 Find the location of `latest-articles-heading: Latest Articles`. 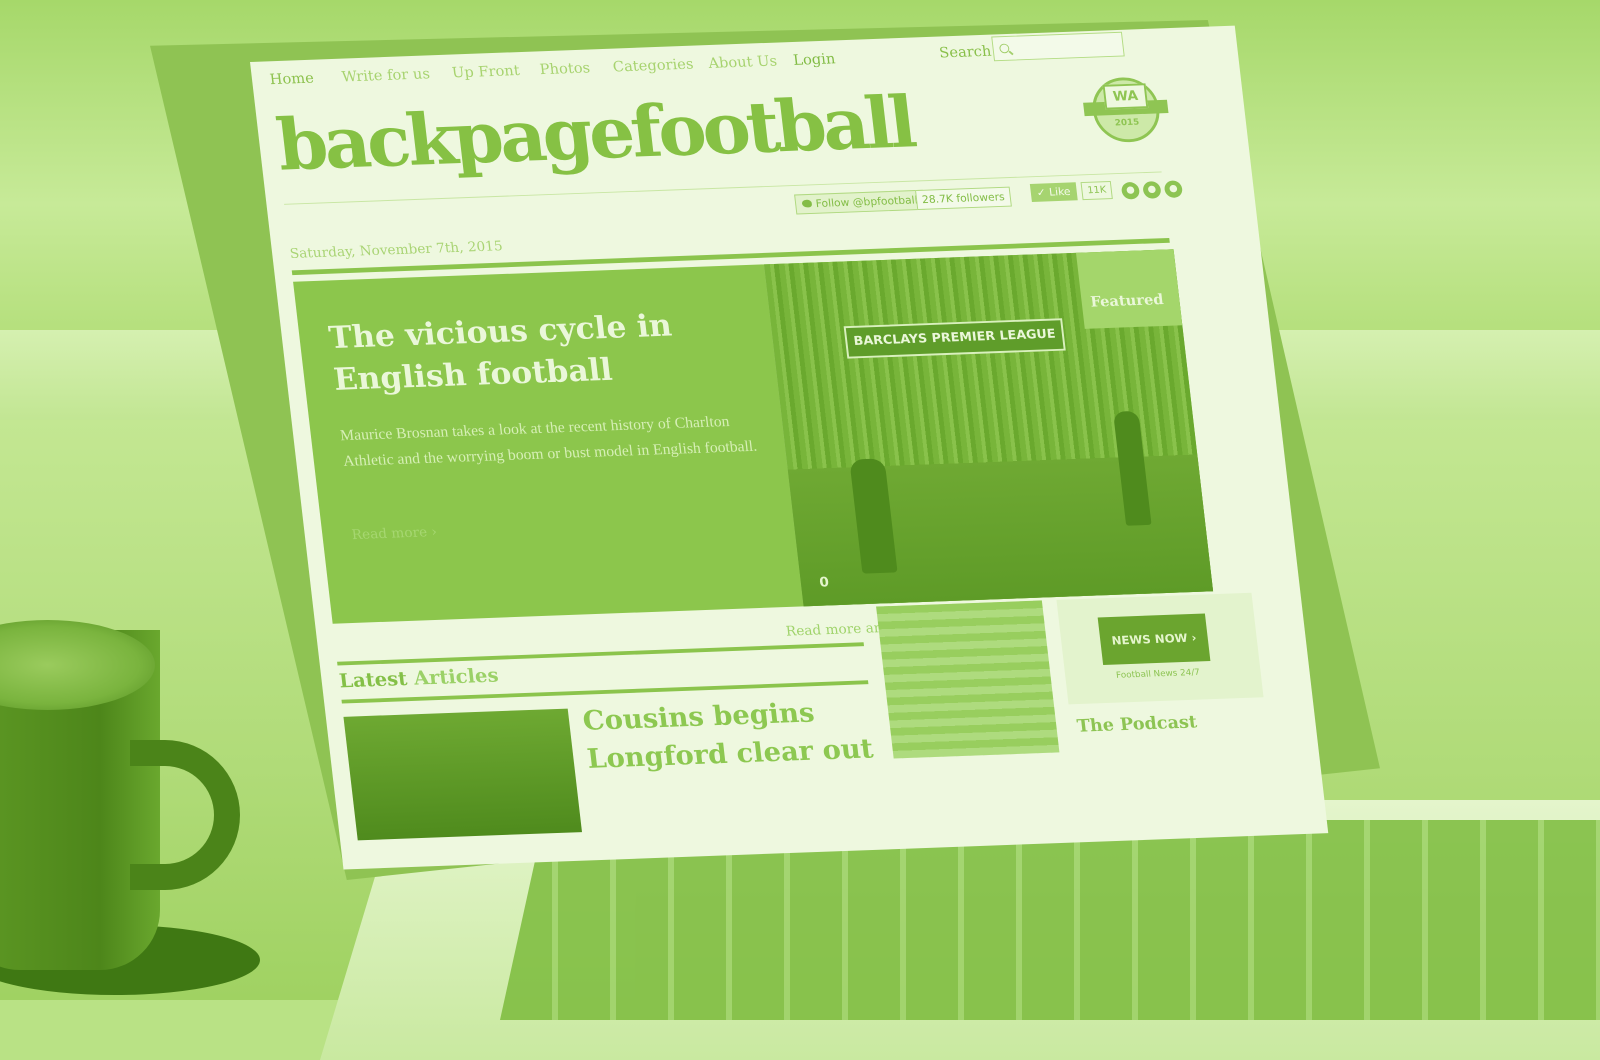

latest-articles-heading: Latest Articles is located at coordinates (419, 677).